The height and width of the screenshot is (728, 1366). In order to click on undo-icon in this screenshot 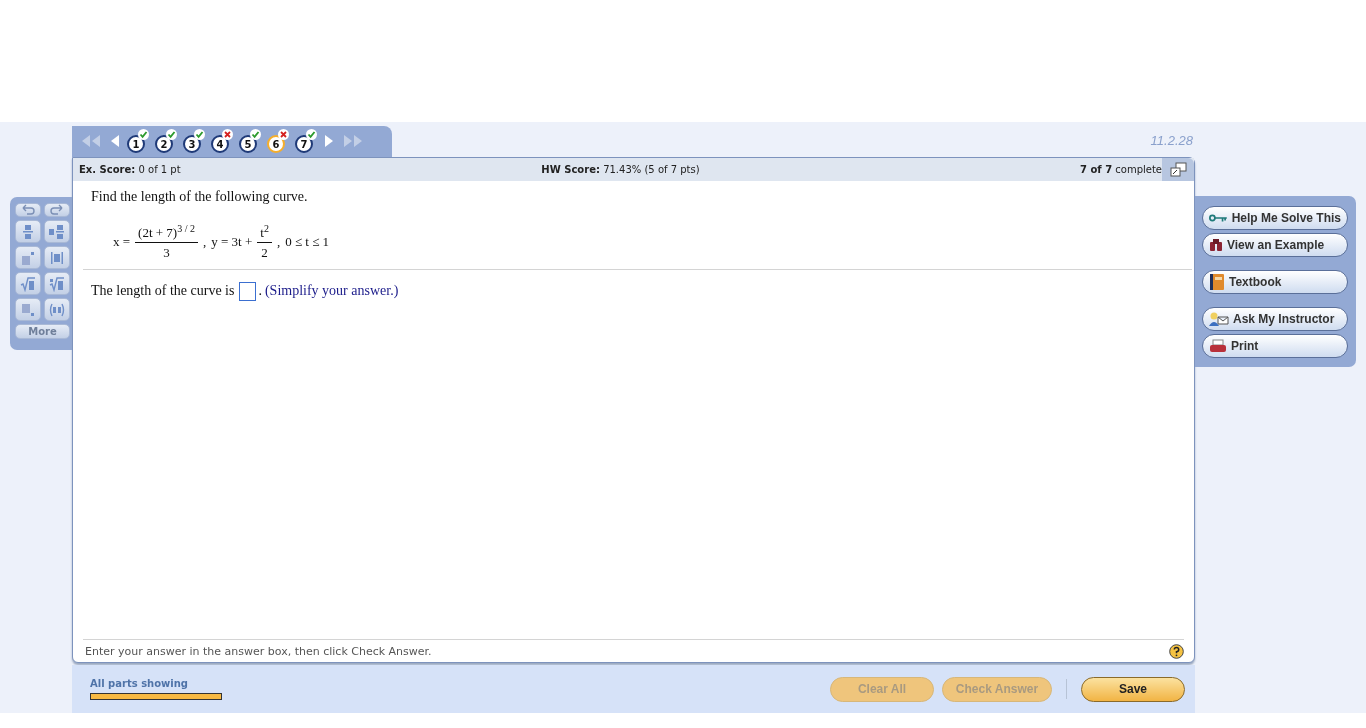, I will do `click(28, 210)`.